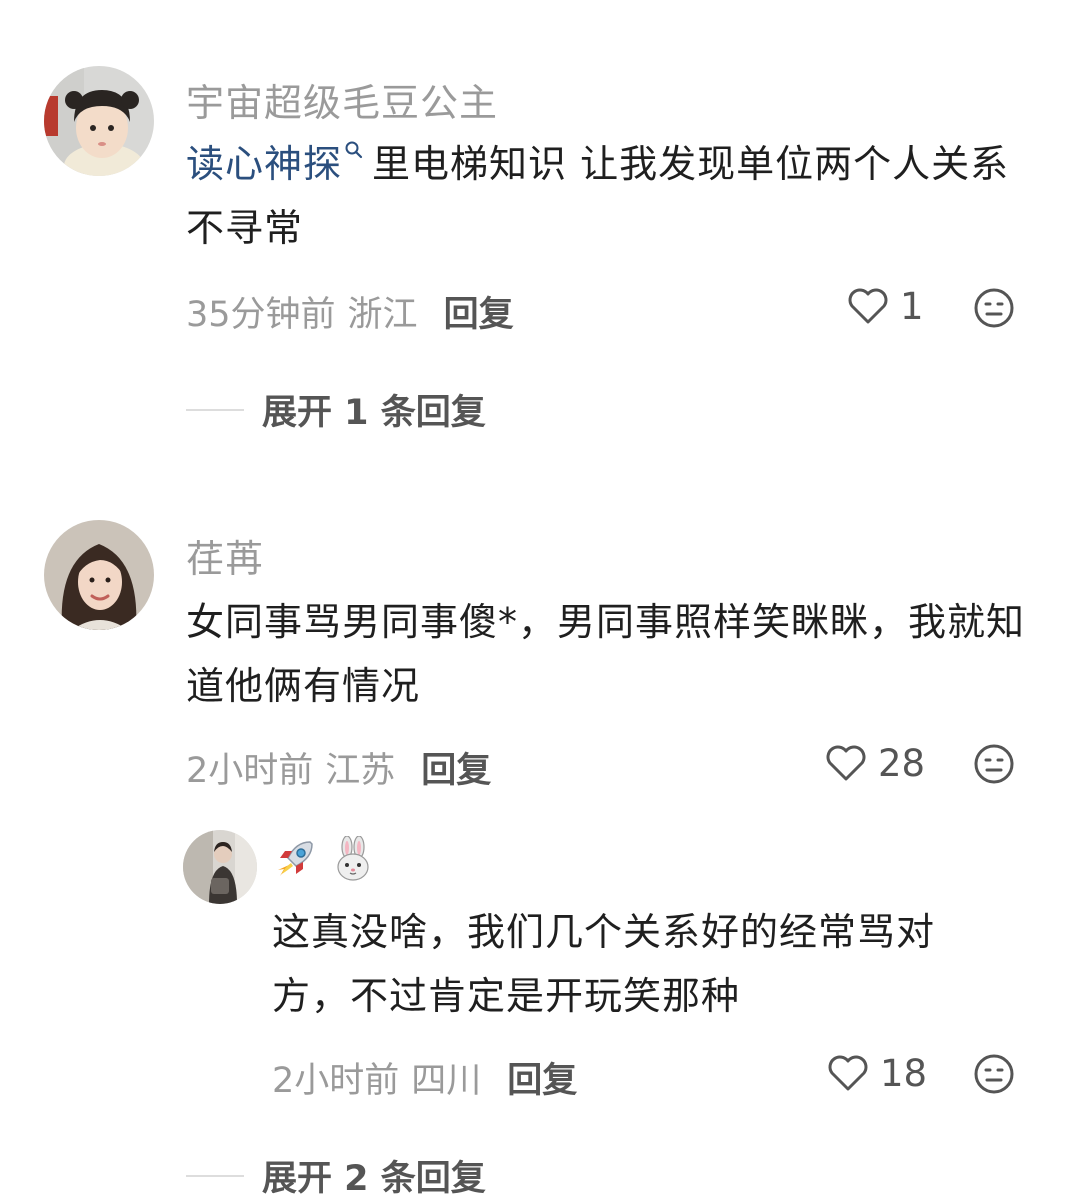  Describe the element at coordinates (874, 763) in the screenshot. I see `like-button: 28` at that location.